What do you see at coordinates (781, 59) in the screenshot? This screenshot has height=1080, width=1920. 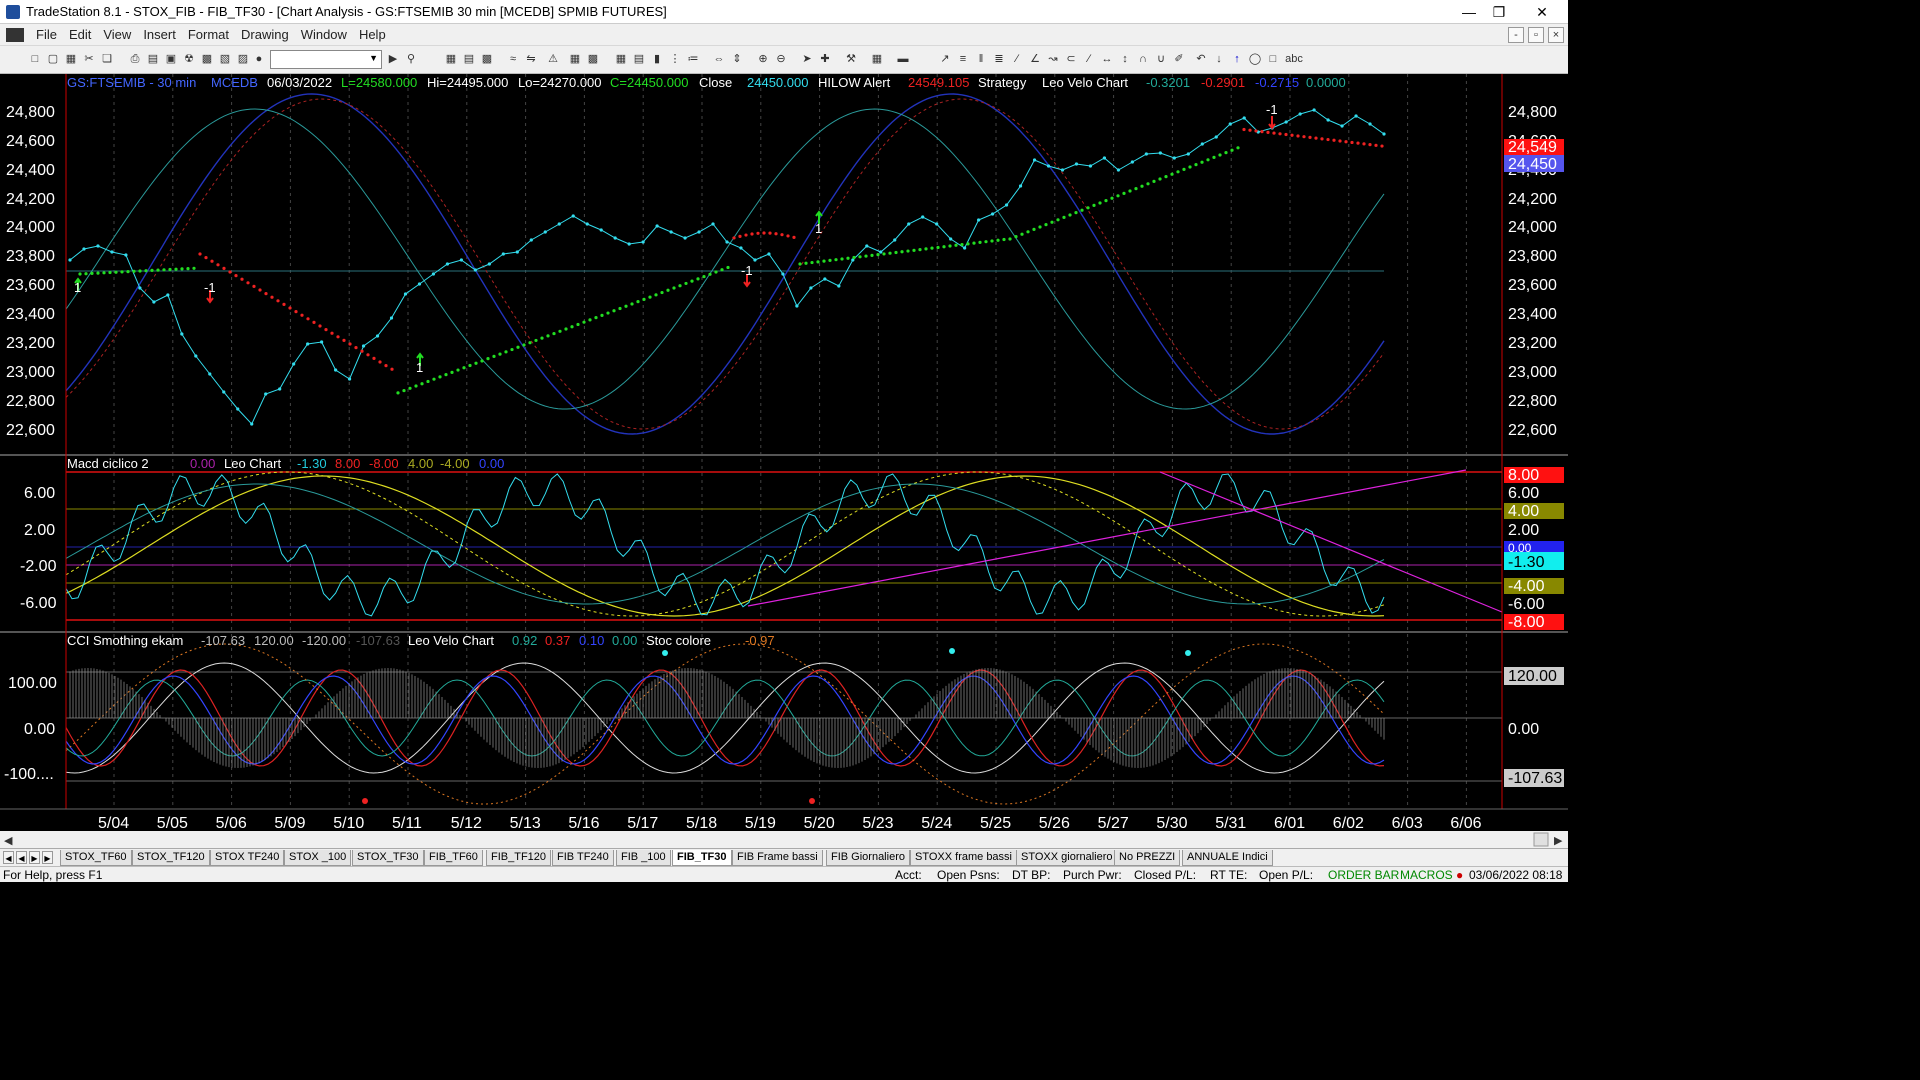 I see `zoom-out-icon: ⊖` at bounding box center [781, 59].